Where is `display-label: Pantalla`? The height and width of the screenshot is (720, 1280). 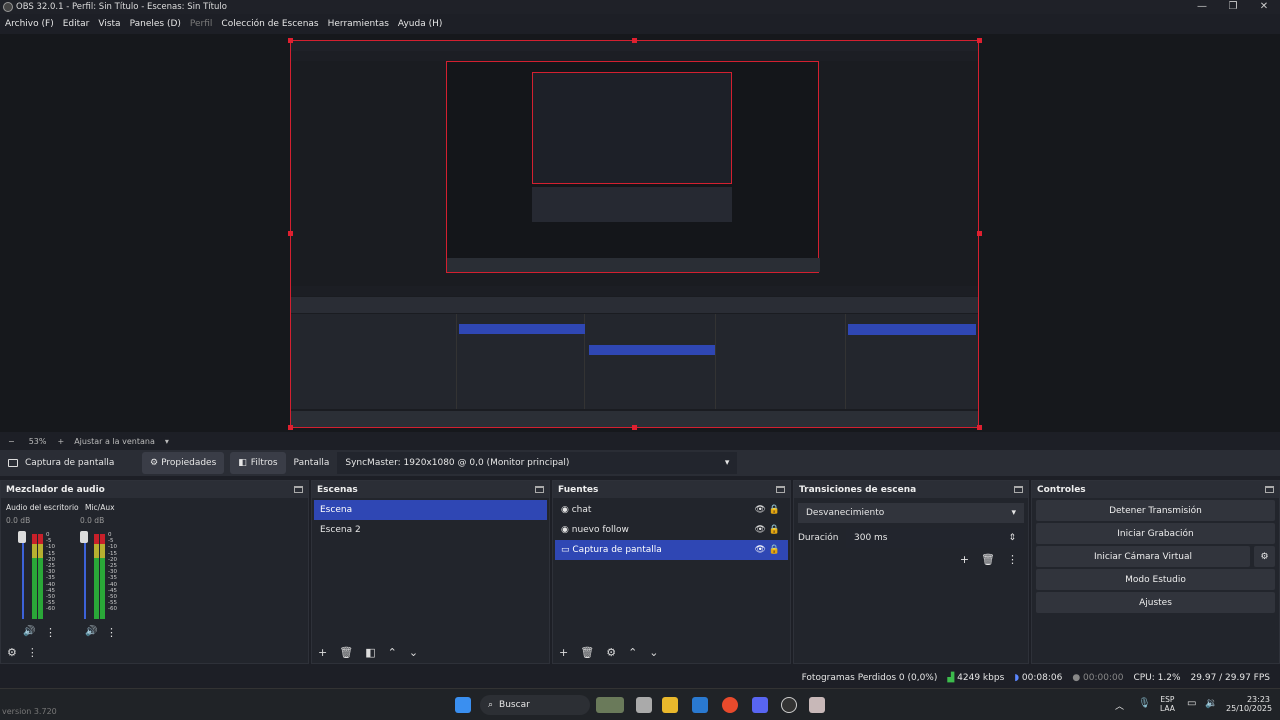
display-label: Pantalla is located at coordinates (311, 463).